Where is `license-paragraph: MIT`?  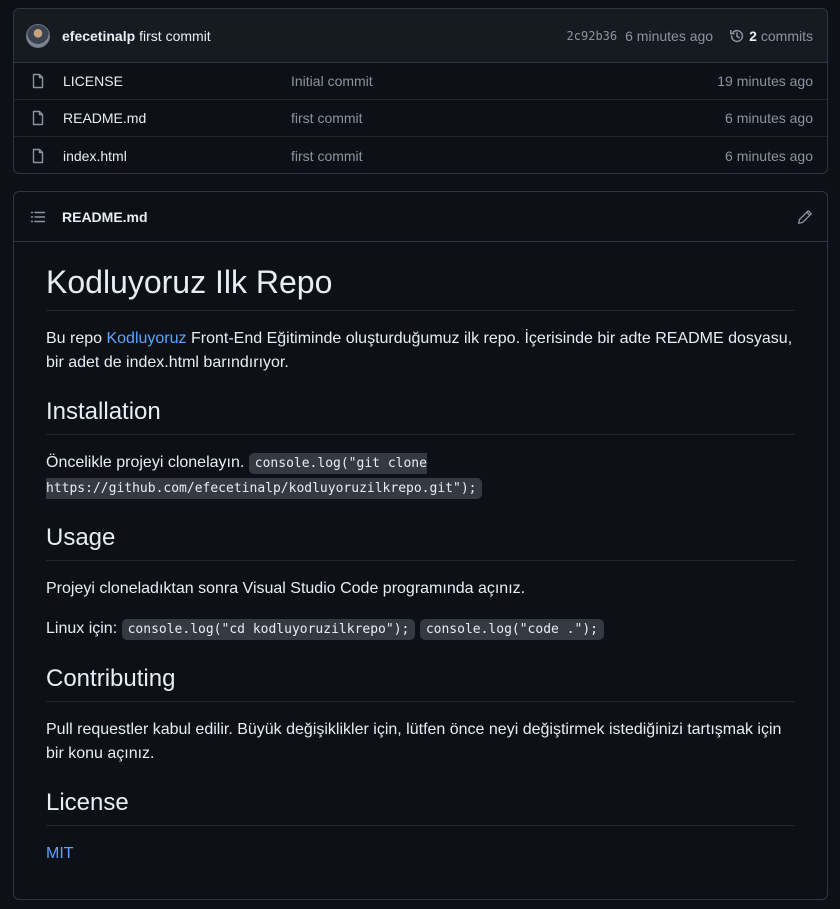
license-paragraph: MIT is located at coordinates (420, 854).